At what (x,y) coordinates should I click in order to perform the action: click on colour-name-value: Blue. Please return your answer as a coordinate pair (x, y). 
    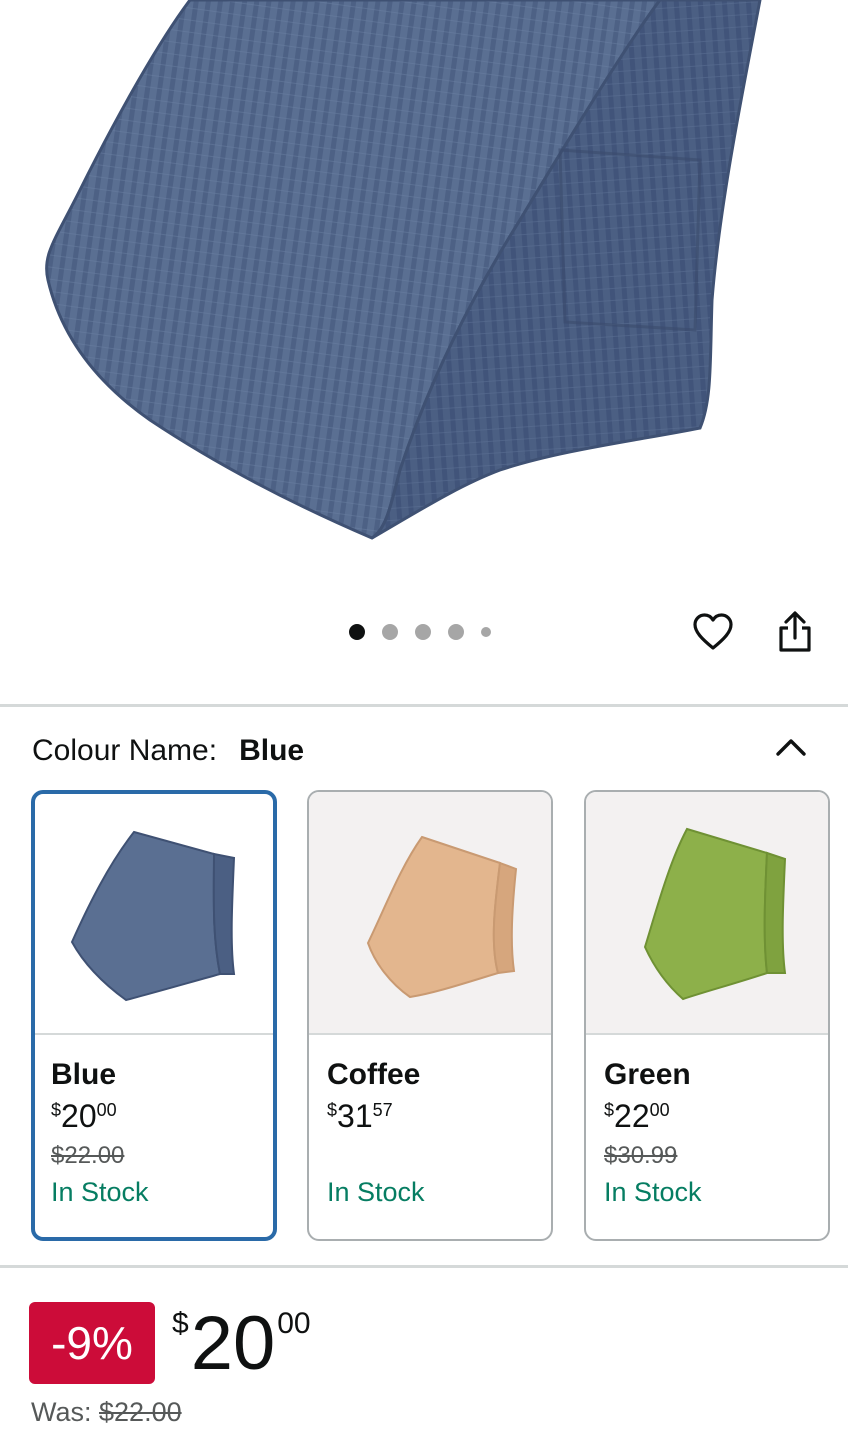
    Looking at the image, I should click on (272, 750).